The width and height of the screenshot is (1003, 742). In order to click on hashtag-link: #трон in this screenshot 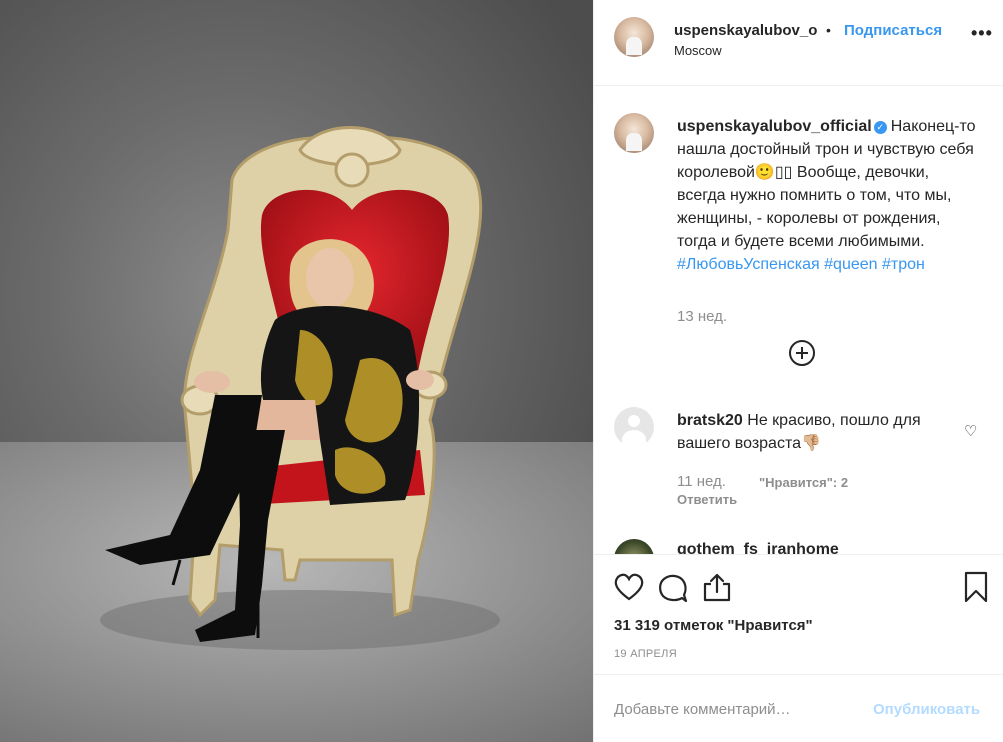, I will do `click(903, 264)`.